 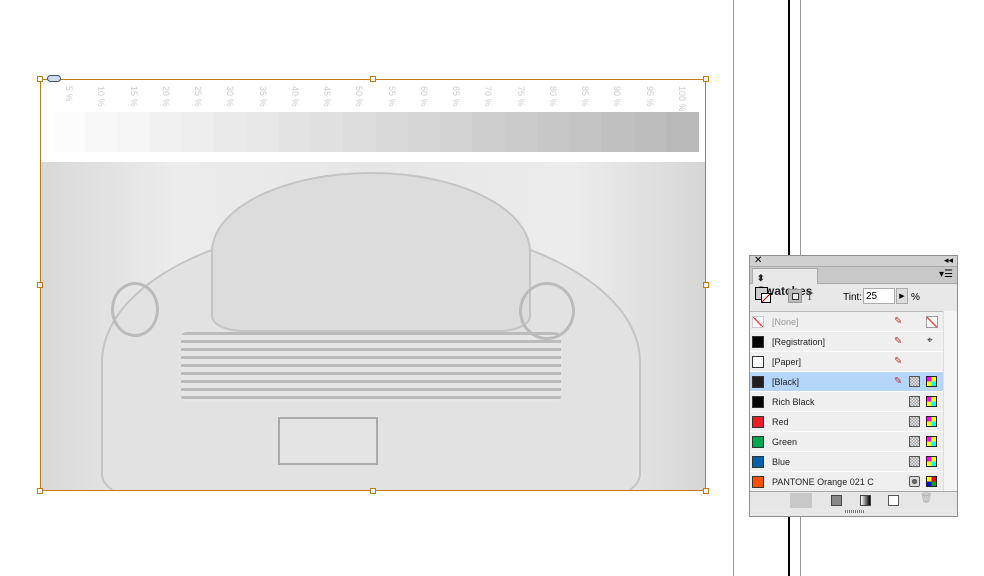 I want to click on swatch-name: Red, so click(x=780, y=422).